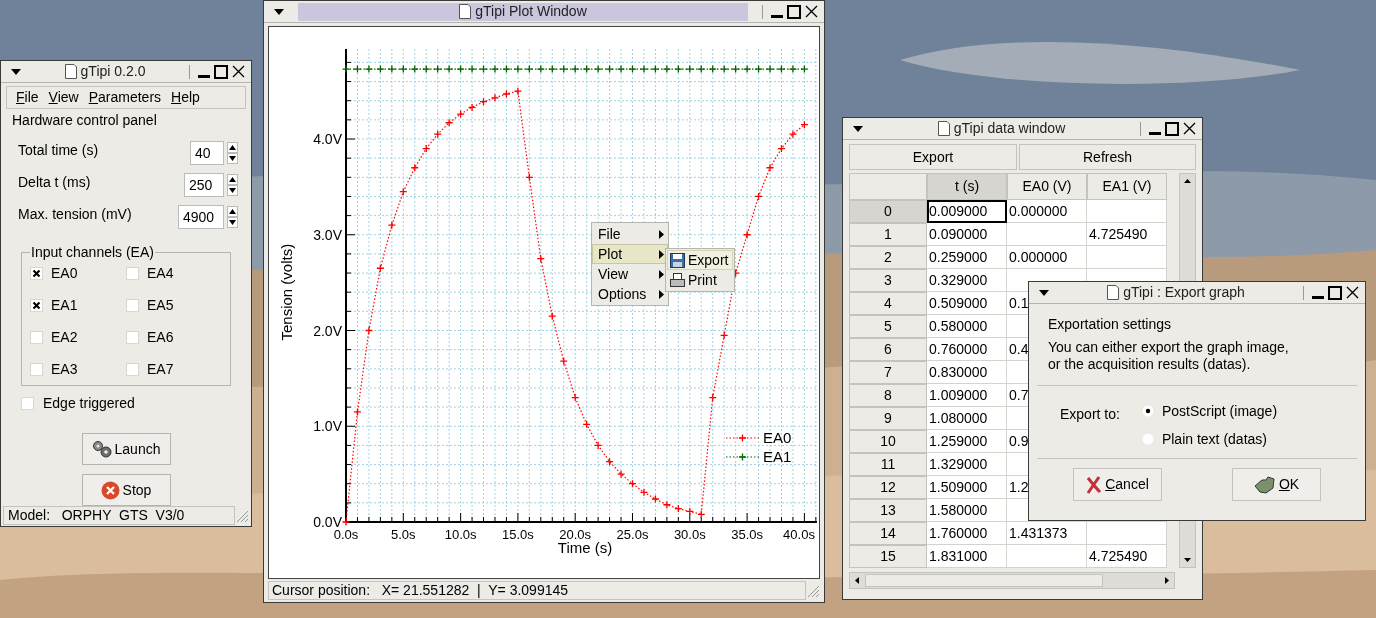  Describe the element at coordinates (1197, 293) in the screenshot. I see `title-bar: gTipi : Export graph` at that location.